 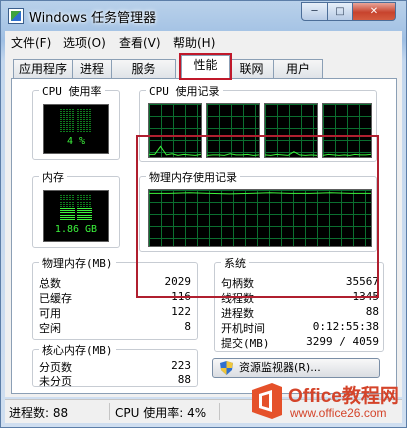 I want to click on kernel-memory-group: 核心内存(MB) 分页数 223 未分页 88, so click(x=115, y=365).